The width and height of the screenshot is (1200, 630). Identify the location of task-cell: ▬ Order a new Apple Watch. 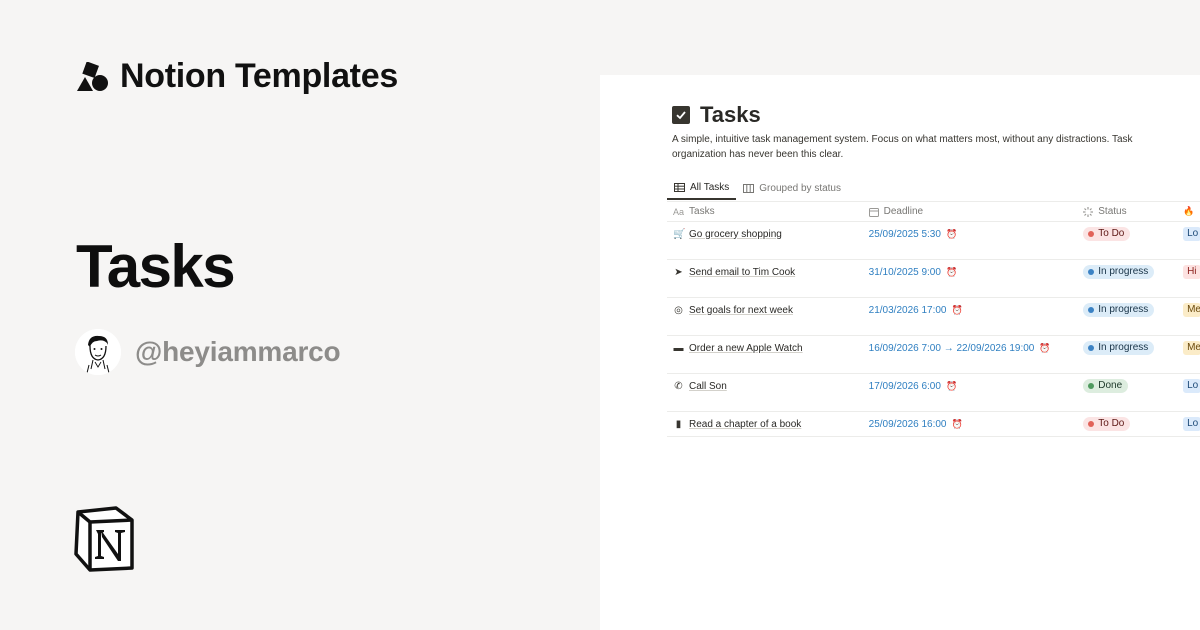
(765, 348).